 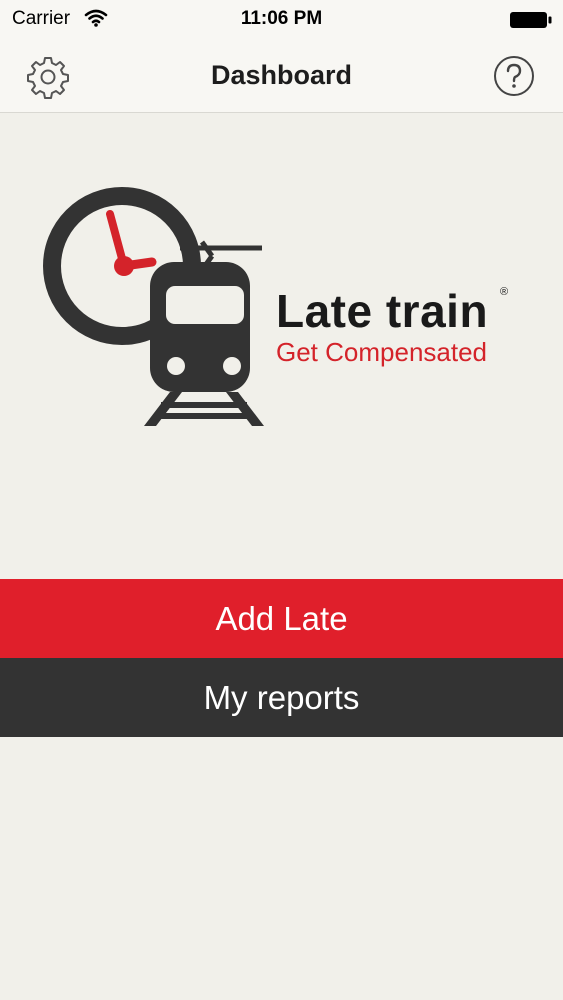 I want to click on status-bar: Carrier 11:06 PM, so click(x=281, y=20).